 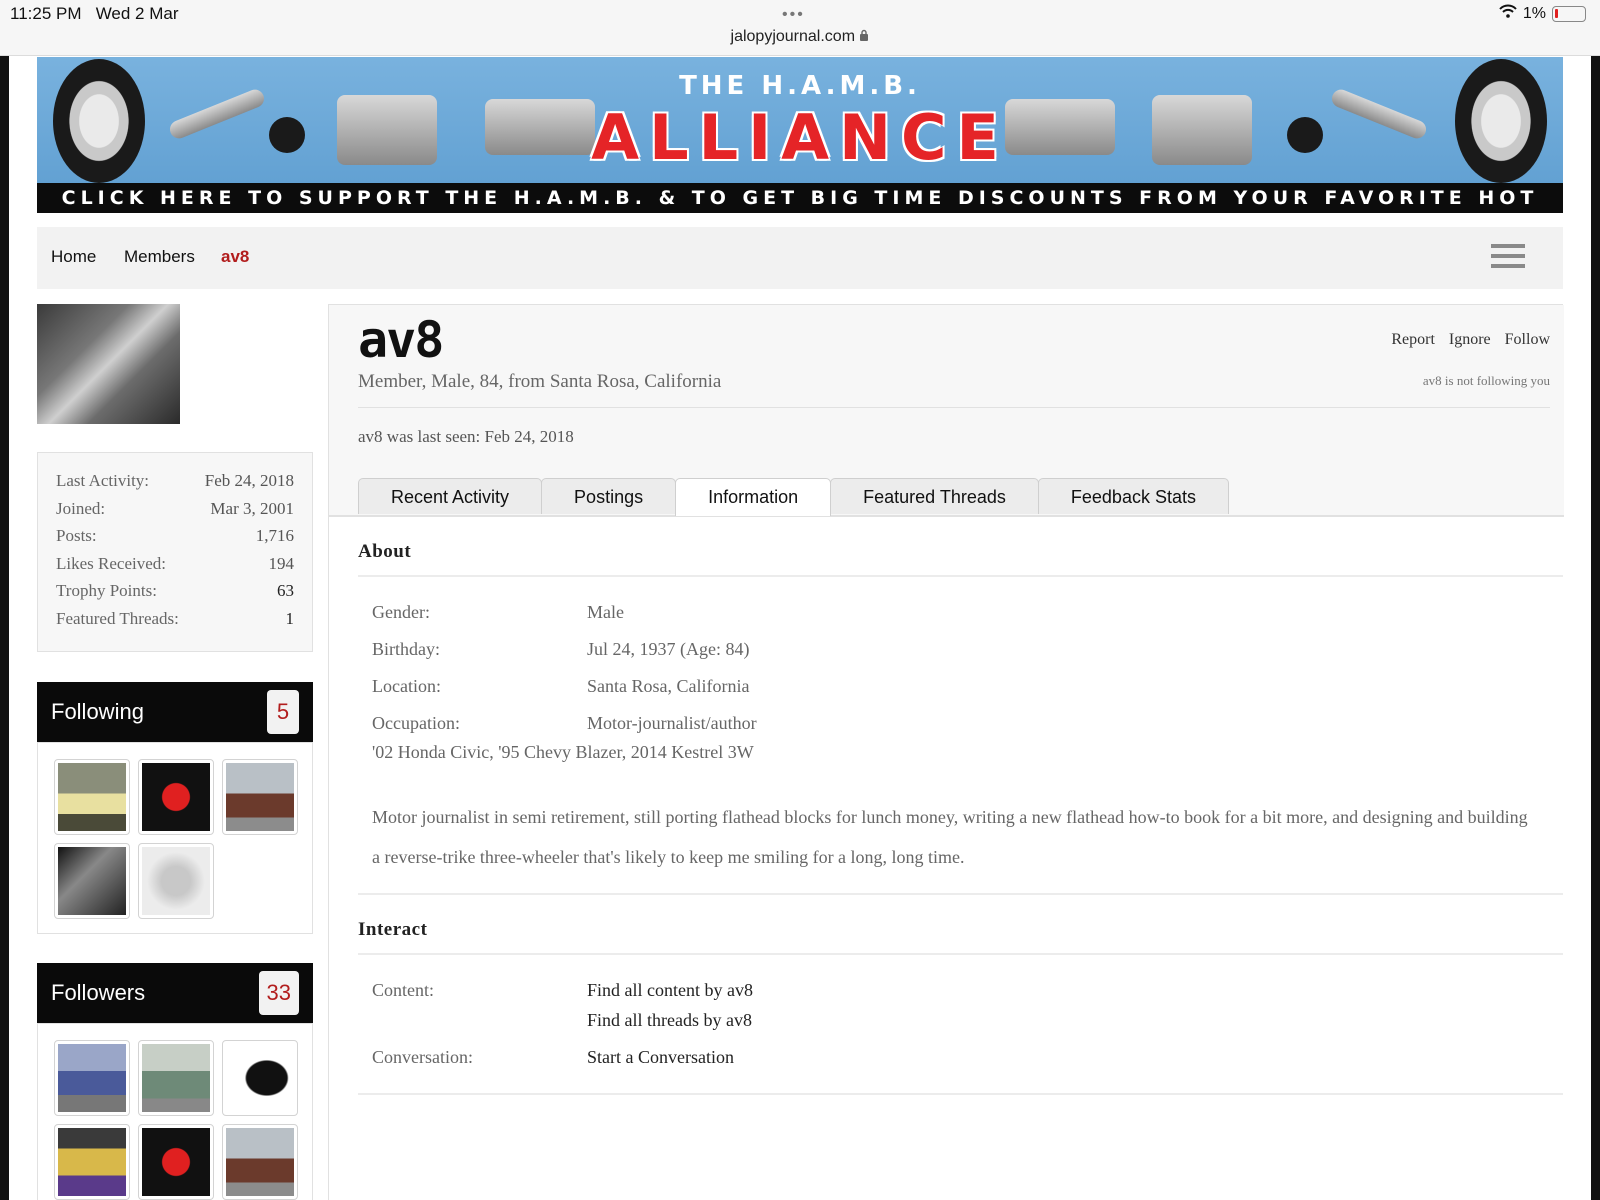 I want to click on page-title: av8, so click(x=401, y=340).